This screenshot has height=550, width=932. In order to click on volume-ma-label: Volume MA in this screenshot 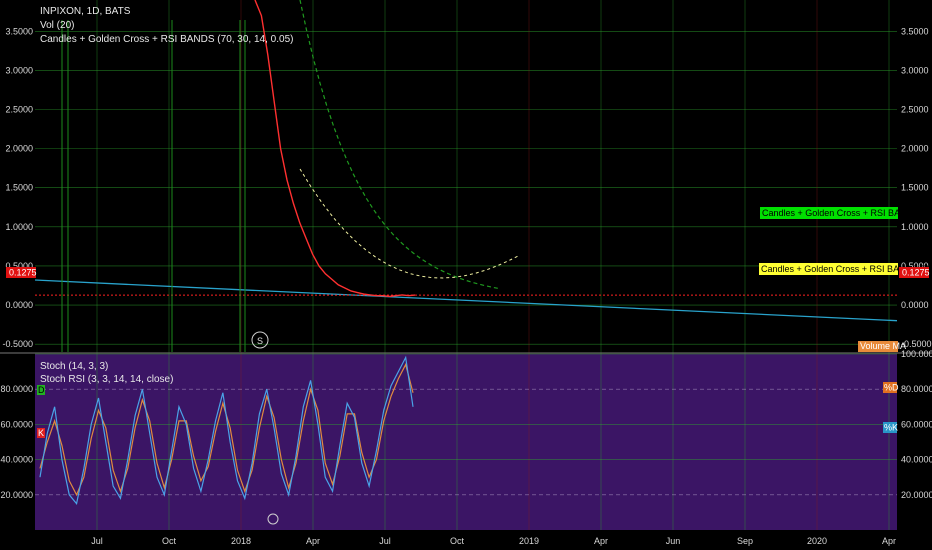, I will do `click(883, 346)`.